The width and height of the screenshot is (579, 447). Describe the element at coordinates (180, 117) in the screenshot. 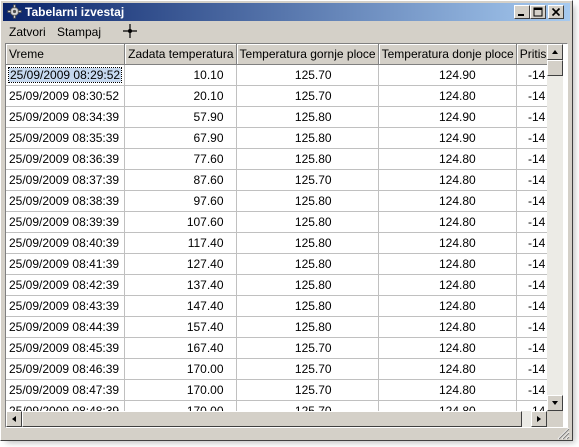

I see `table-cell: 57.90` at that location.